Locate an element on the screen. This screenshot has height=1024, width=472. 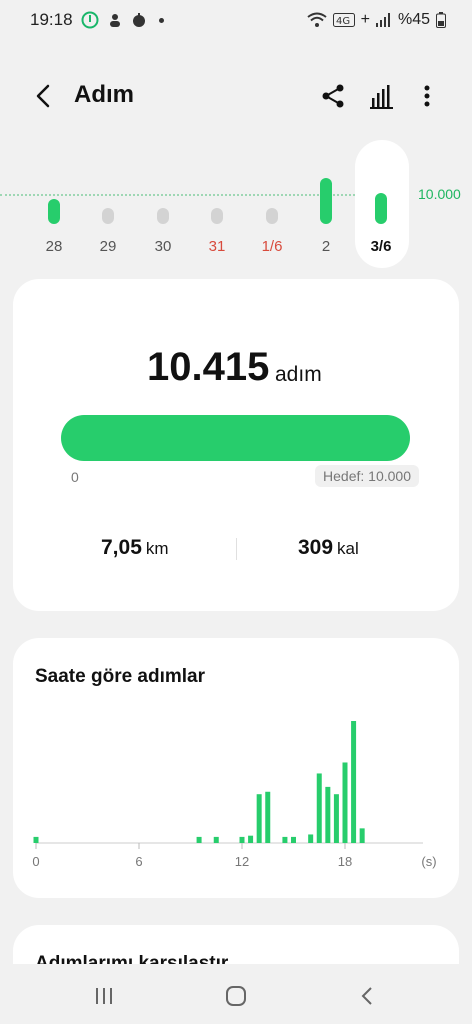
wifi-icon is located at coordinates (317, 19).